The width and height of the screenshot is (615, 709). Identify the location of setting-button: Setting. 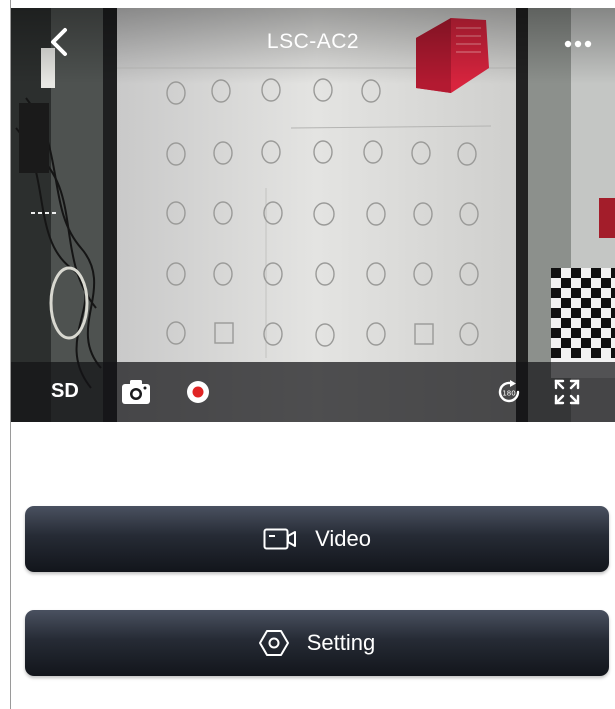
(317, 643).